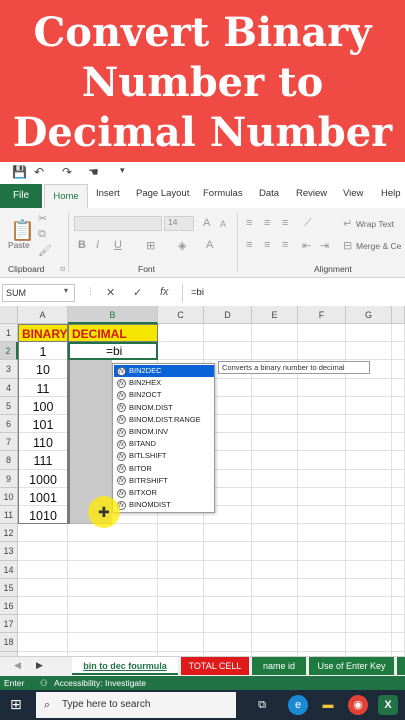 The image size is (405, 720). What do you see at coordinates (375, 224) in the screenshot?
I see `wrap-text-button: Wrap Text` at bounding box center [375, 224].